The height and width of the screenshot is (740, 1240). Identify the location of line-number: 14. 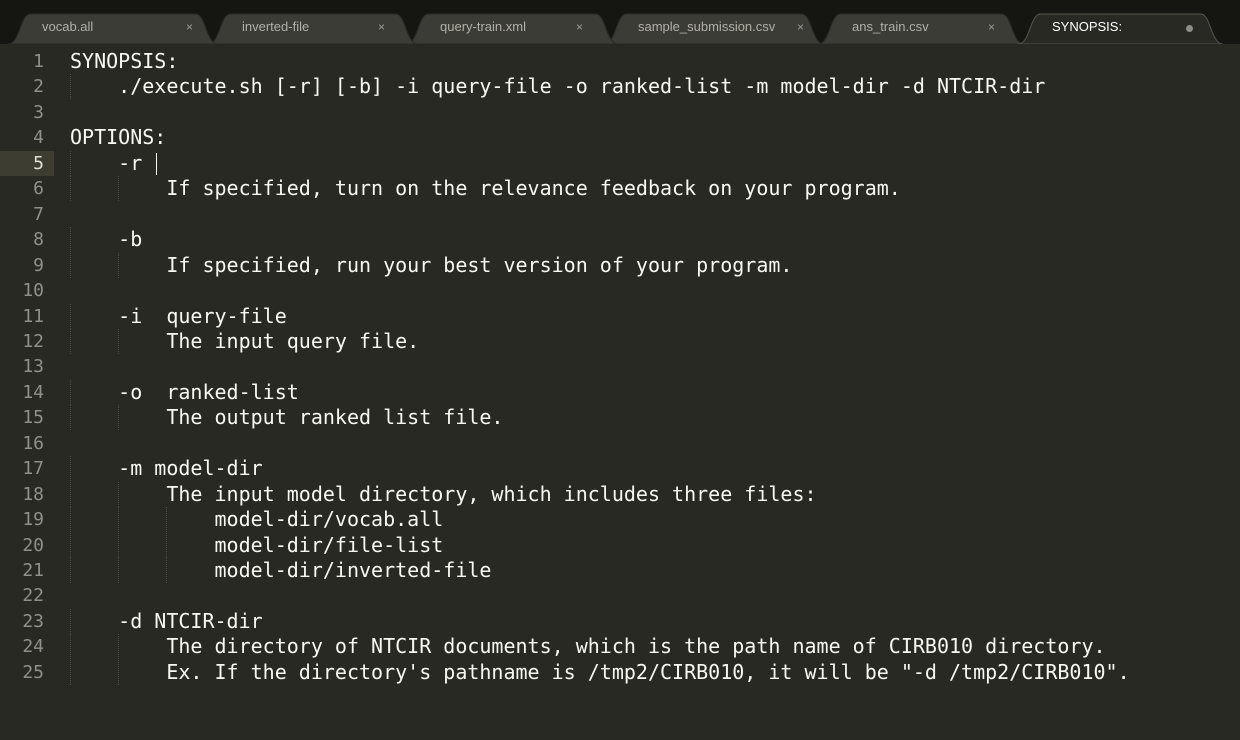
(33, 392).